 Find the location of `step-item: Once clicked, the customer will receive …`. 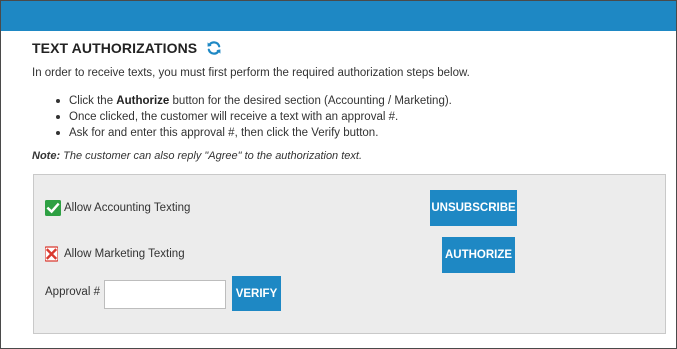

step-item: Once clicked, the customer will receive … is located at coordinates (254, 117).